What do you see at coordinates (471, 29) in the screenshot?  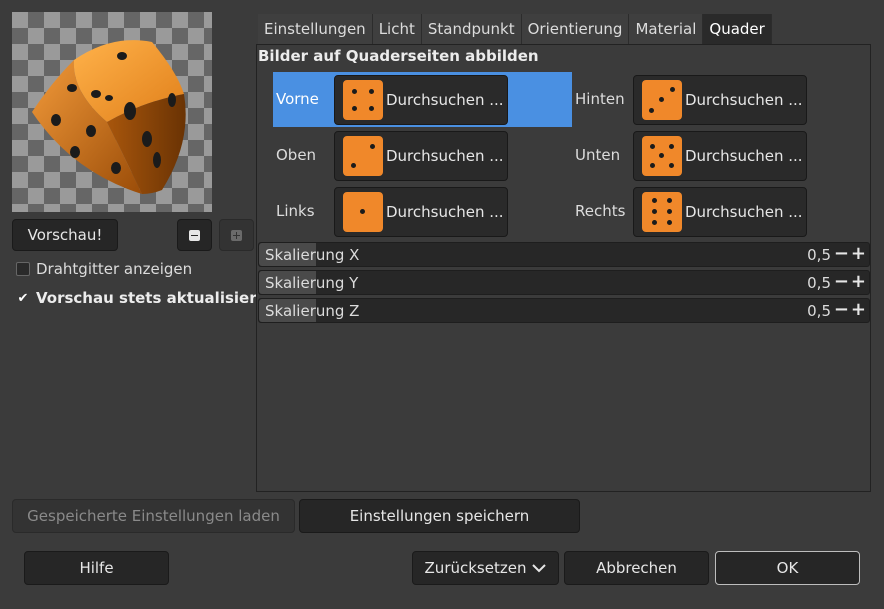 I see `tab-standpunkt: Standpunkt` at bounding box center [471, 29].